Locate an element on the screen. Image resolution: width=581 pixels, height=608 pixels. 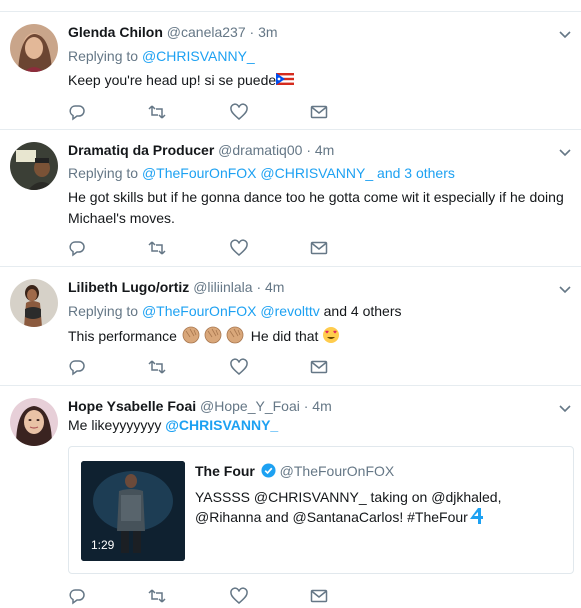
tweet-text: Keep you're head up! si se puede is located at coordinates (320, 80).